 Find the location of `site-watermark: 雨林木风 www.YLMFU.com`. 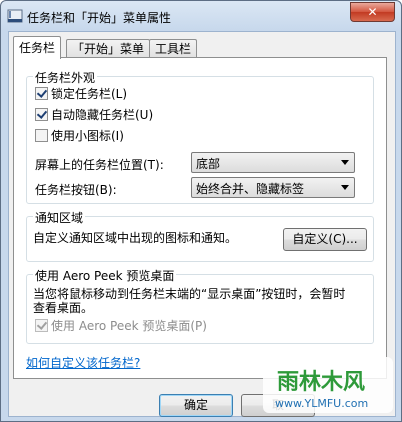

site-watermark: 雨林木风 www.YLMFU.com is located at coordinates (328, 385).